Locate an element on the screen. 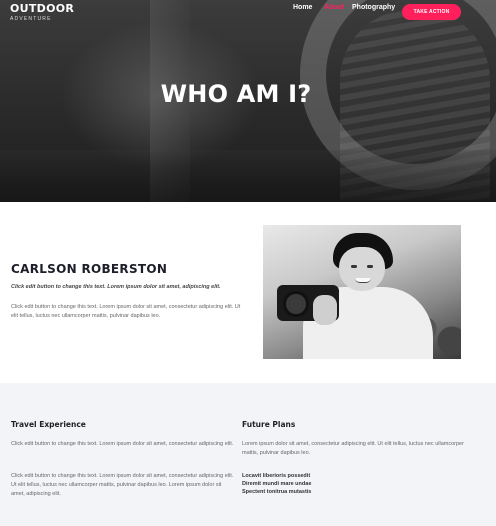 The width and height of the screenshot is (496, 526). nav-item-photography: Photography is located at coordinates (373, 7).